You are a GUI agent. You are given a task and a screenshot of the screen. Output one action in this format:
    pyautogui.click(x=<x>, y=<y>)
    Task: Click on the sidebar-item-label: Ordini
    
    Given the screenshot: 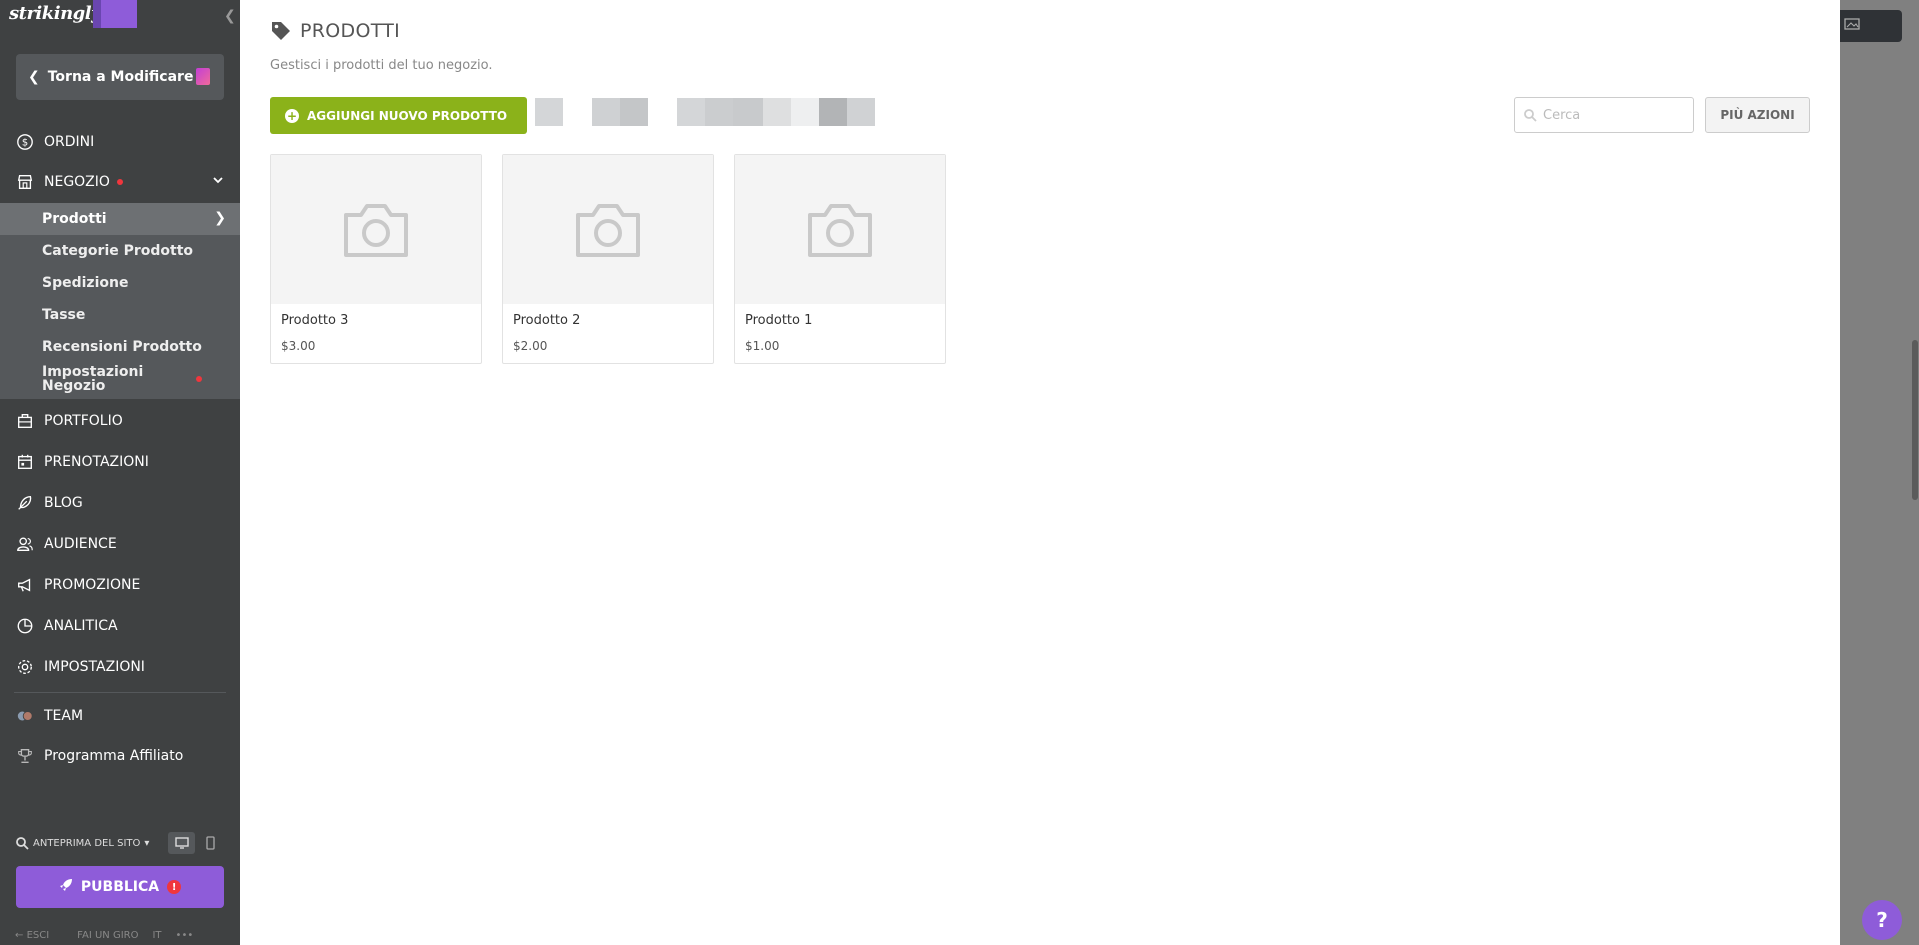 What is the action you would take?
    pyautogui.click(x=69, y=142)
    